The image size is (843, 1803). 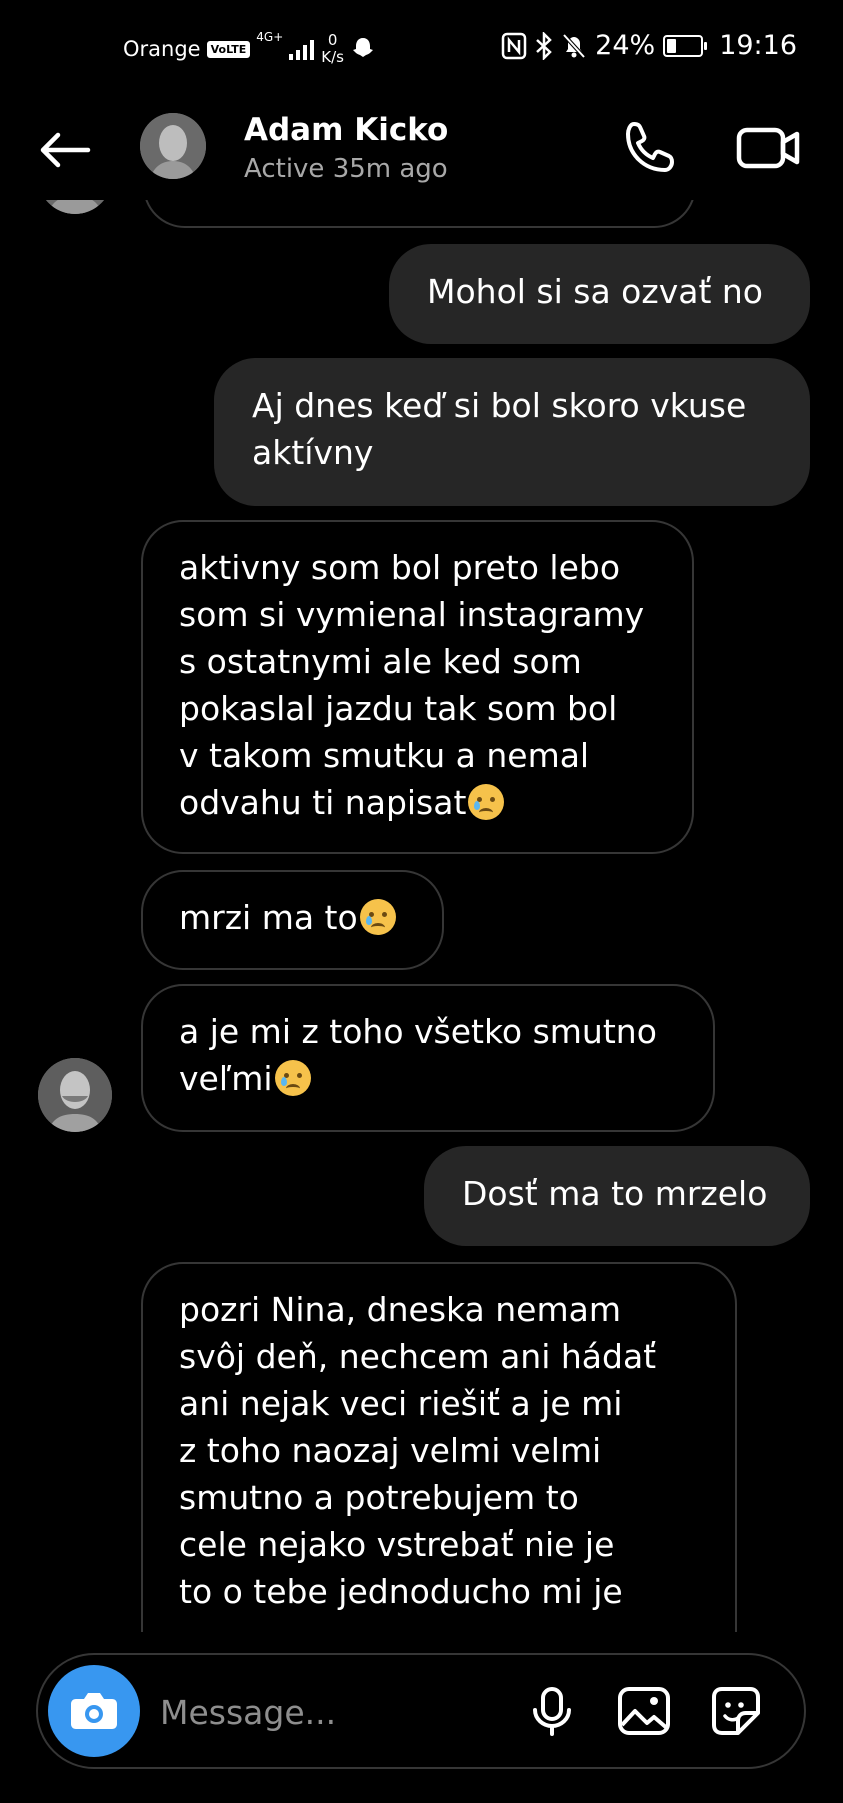 What do you see at coordinates (66, 150) in the screenshot?
I see `arrow-left-icon` at bounding box center [66, 150].